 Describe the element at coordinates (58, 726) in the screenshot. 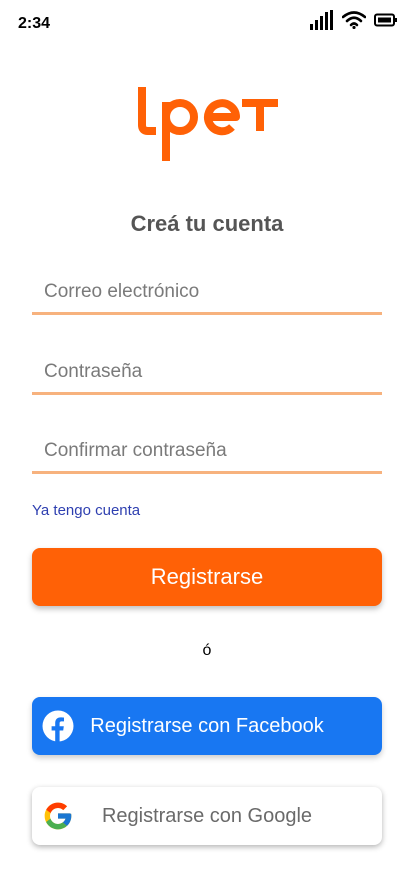

I see `facebook-icon` at that location.